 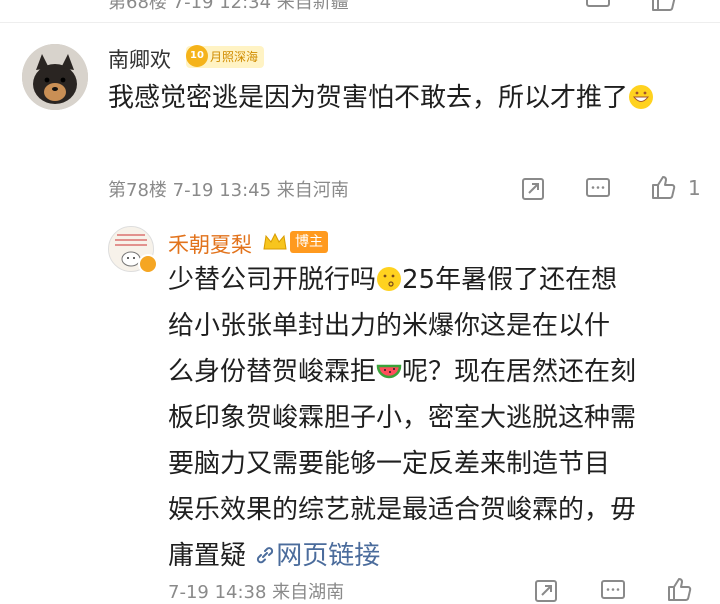 What do you see at coordinates (317, 556) in the screenshot?
I see `web-link: 网页链接` at bounding box center [317, 556].